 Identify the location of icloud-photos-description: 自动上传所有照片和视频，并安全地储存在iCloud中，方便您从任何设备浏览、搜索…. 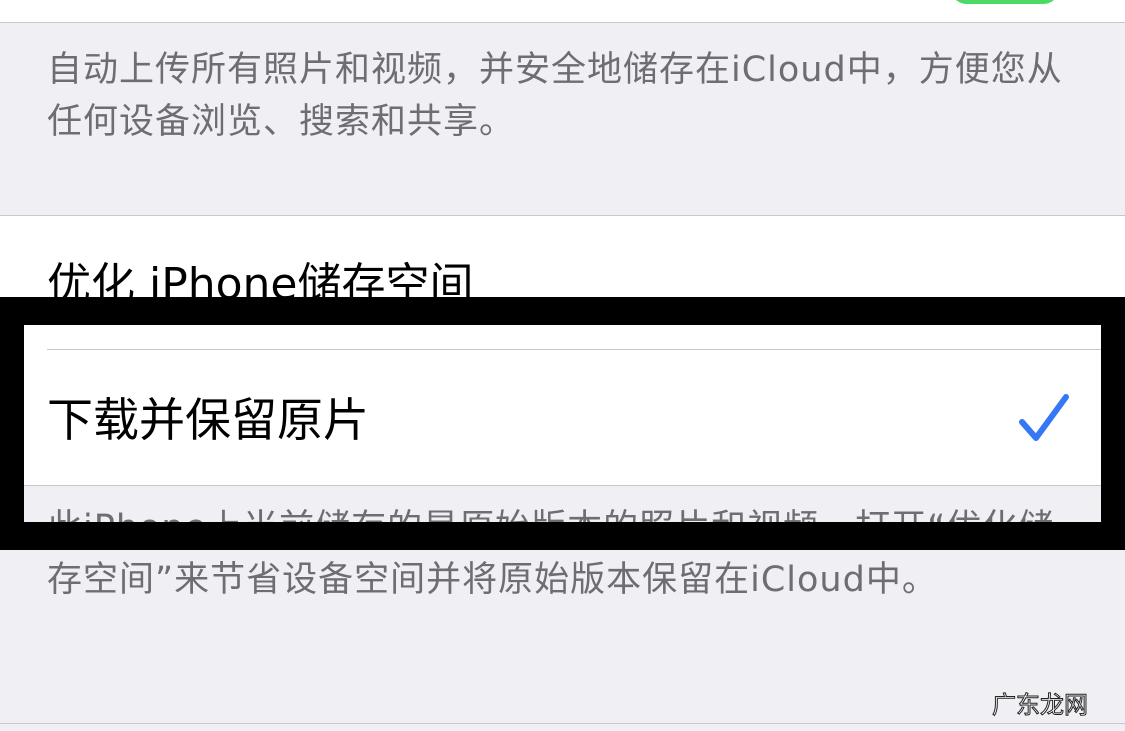
(555, 96).